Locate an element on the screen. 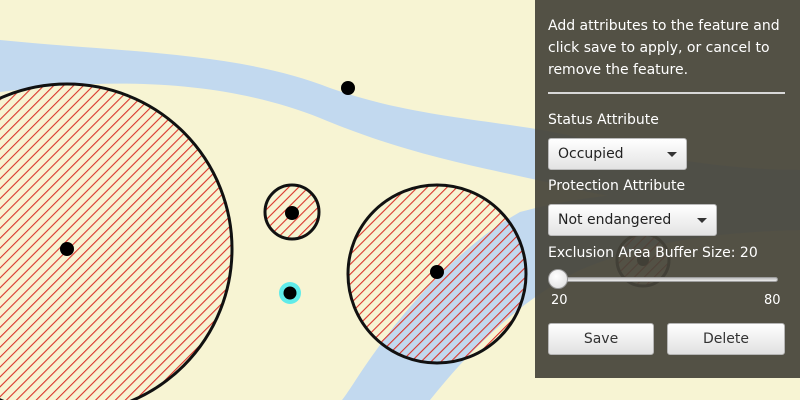  save-button: Save is located at coordinates (601, 339).